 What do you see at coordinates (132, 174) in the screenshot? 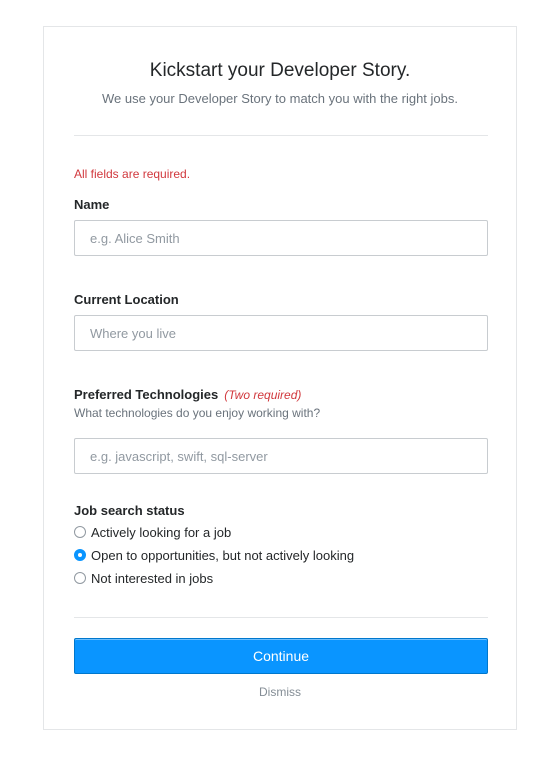
I see `required-fields-note: All fields are required.` at bounding box center [132, 174].